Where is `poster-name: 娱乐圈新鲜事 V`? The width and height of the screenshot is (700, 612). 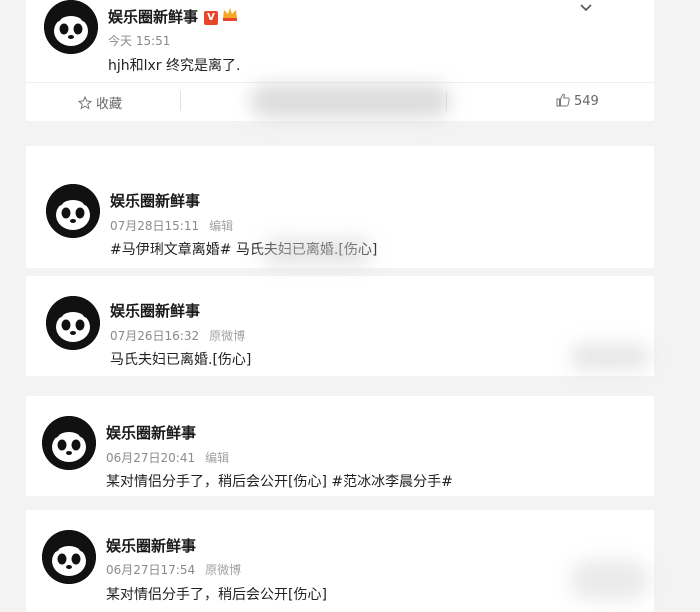
poster-name: 娱乐圈新鲜事 V is located at coordinates (173, 16).